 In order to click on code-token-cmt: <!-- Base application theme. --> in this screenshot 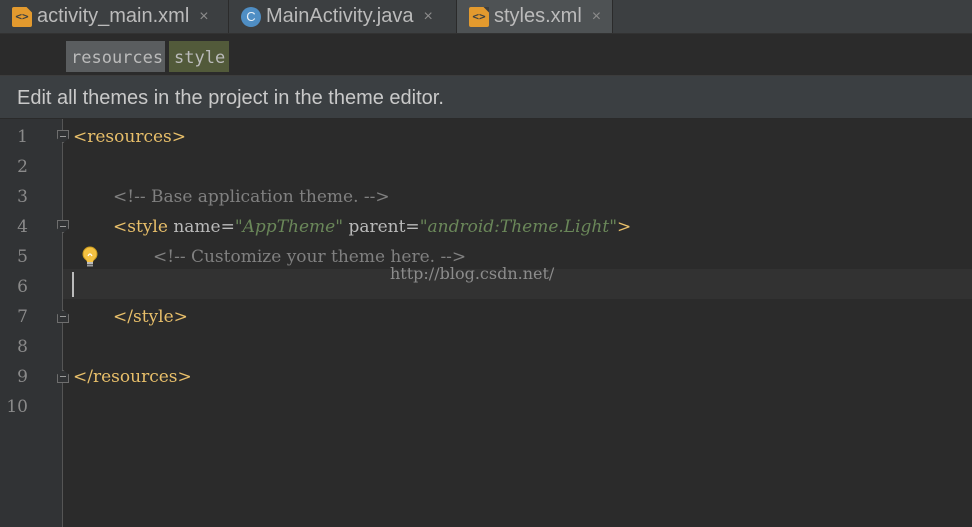, I will do `click(251, 197)`.